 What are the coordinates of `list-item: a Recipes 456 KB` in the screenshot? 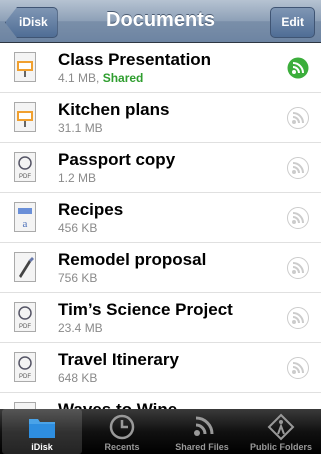 It's located at (160, 218).